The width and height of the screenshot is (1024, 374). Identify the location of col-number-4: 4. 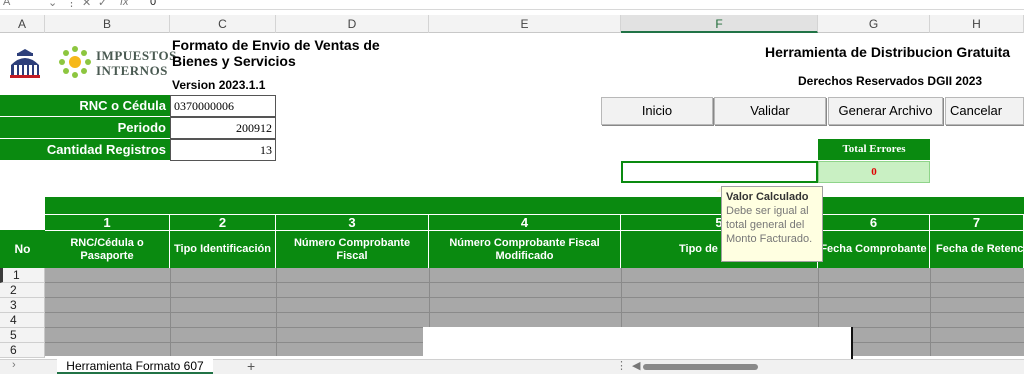
(525, 222).